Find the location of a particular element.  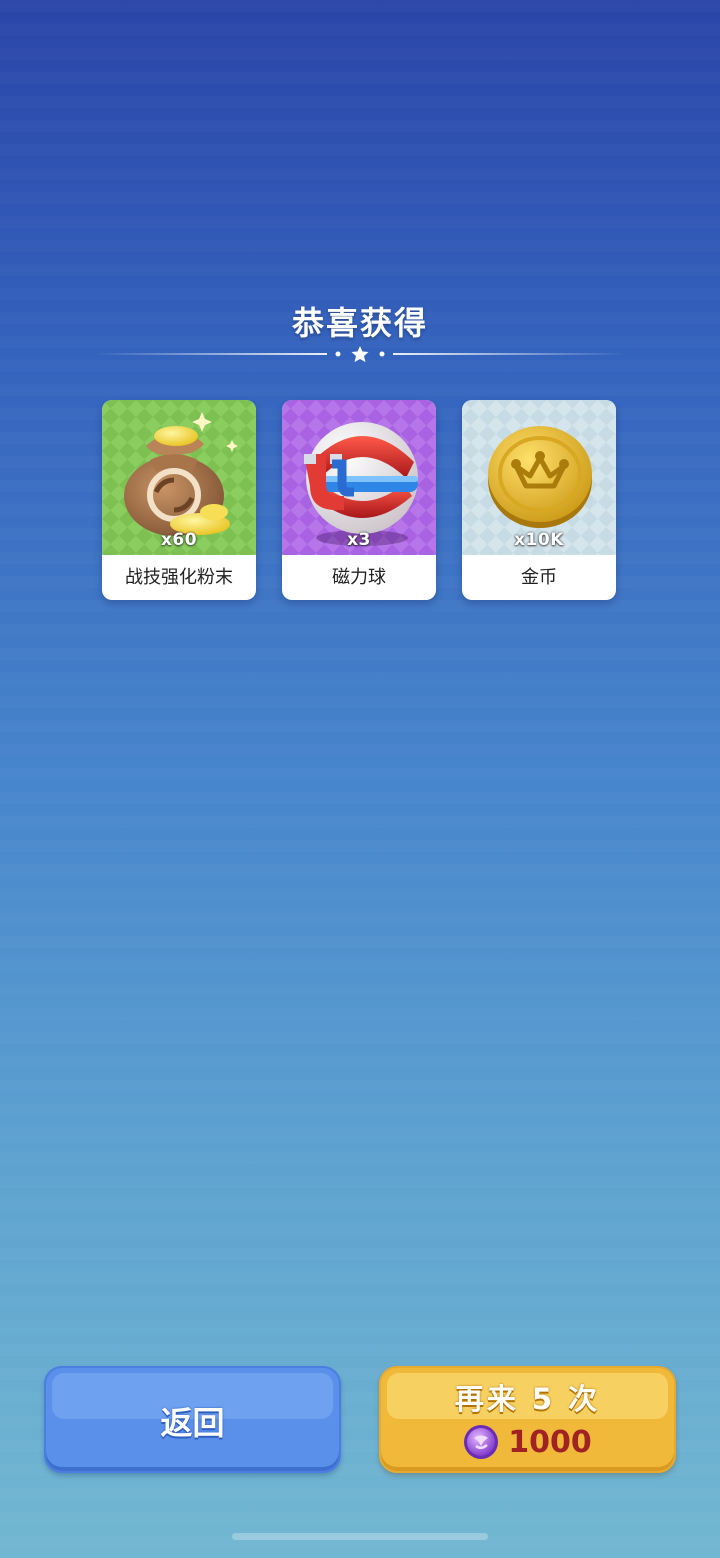

reward-card-magnet-ball: x3 磁力球 is located at coordinates (359, 500).